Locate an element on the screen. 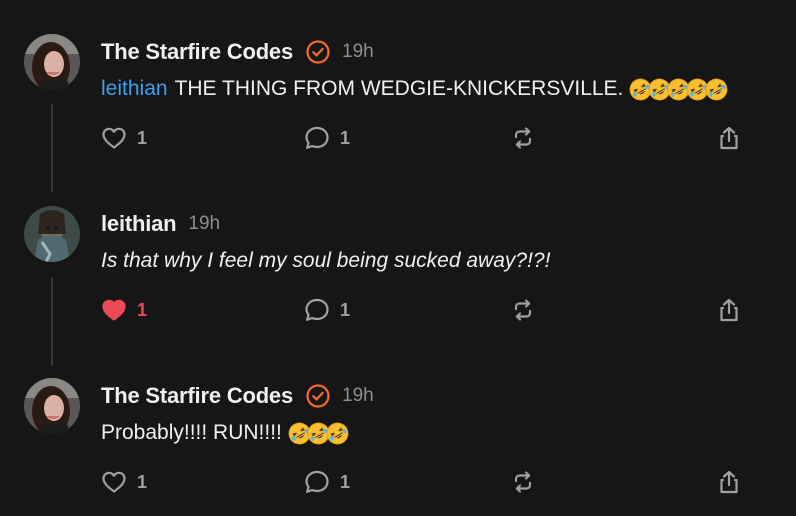 Image resolution: width=796 pixels, height=516 pixels. post-header: leithian 19h is located at coordinates (160, 224).